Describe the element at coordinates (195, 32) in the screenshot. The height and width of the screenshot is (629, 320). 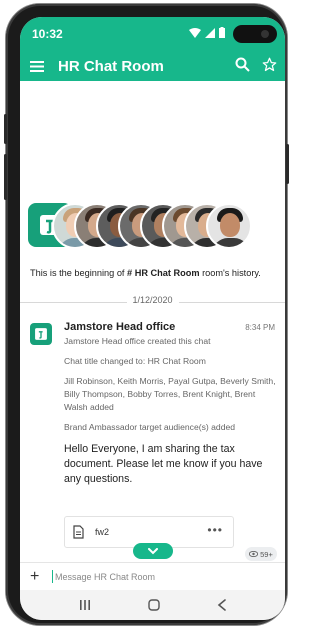
I see `wifi-icon` at that location.